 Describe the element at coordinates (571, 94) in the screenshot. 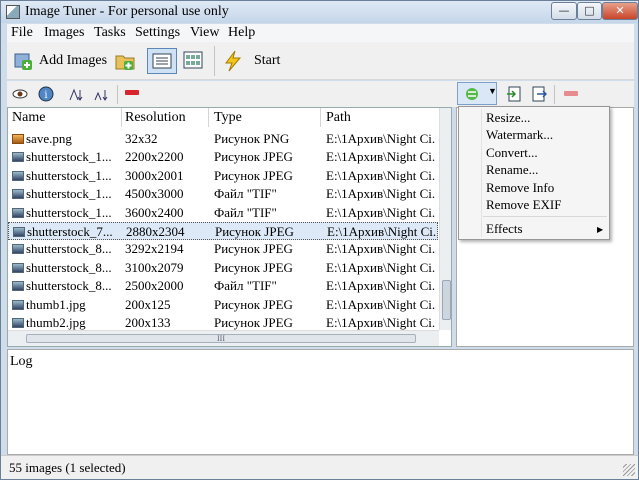

I see `clear-tasks-icon` at that location.